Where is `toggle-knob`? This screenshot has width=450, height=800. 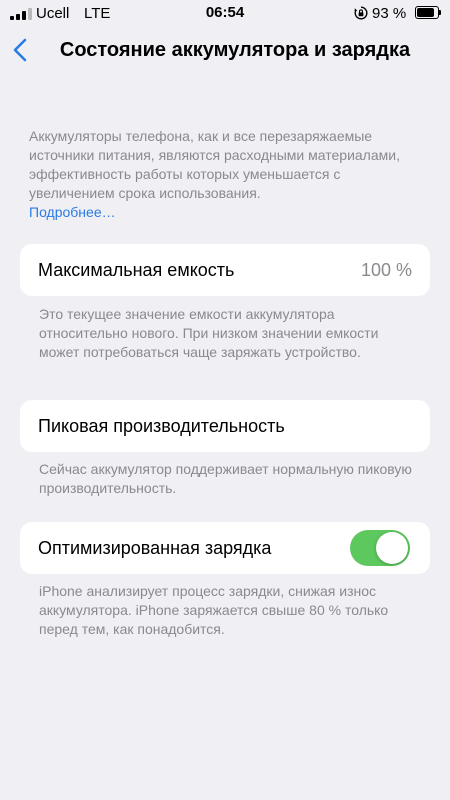
toggle-knob is located at coordinates (392, 548).